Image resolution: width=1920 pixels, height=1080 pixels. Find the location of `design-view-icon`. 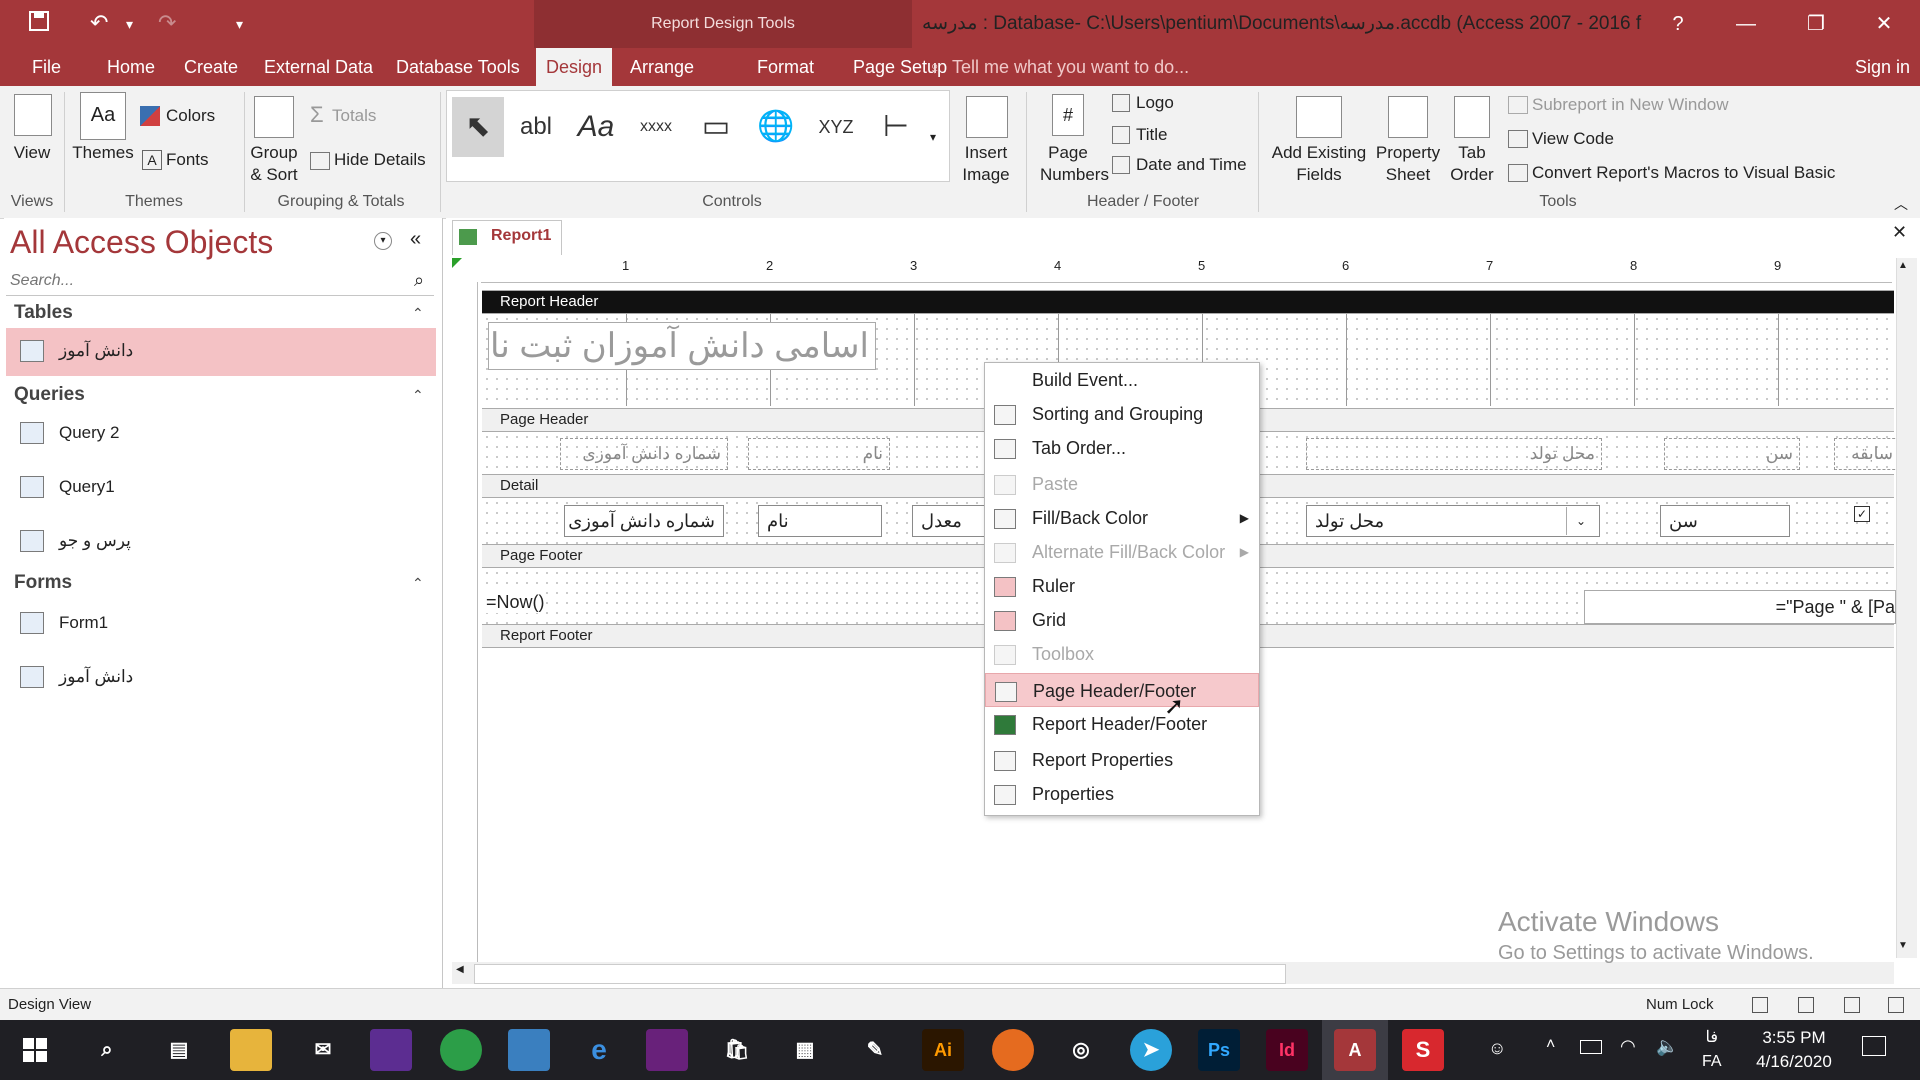

design-view-icon is located at coordinates (1896, 1005).